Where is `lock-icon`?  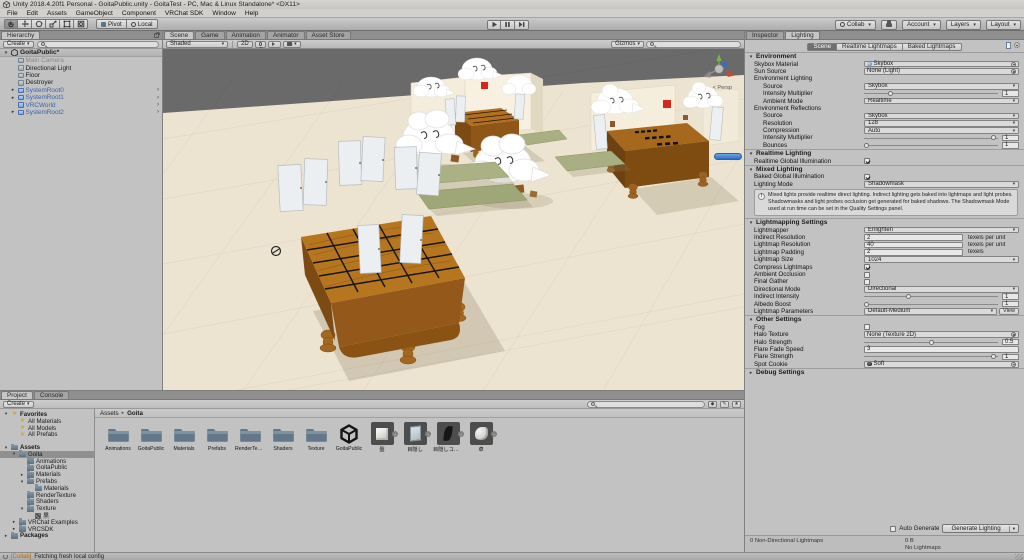
lock-icon is located at coordinates (157, 34).